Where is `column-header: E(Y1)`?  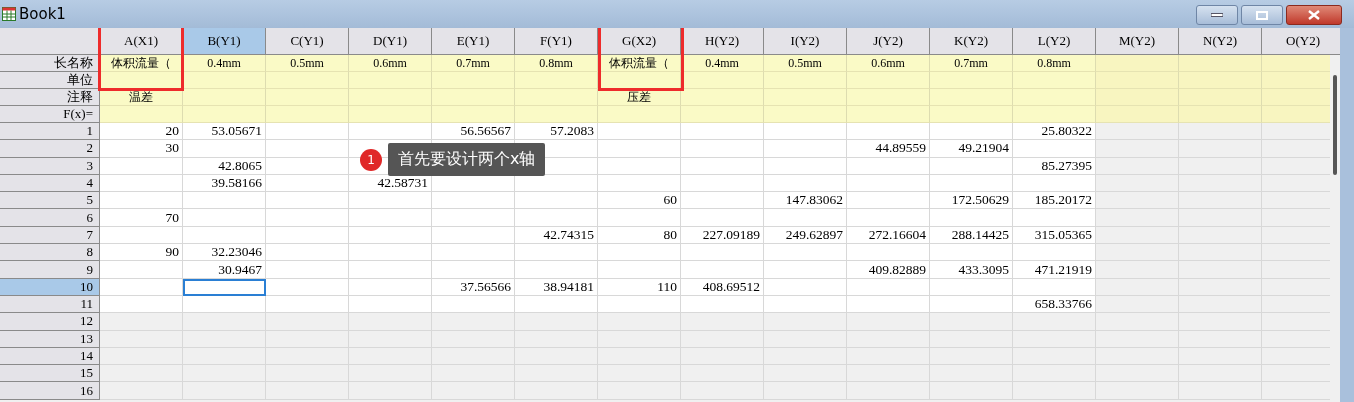
column-header: E(Y1) is located at coordinates (473, 41).